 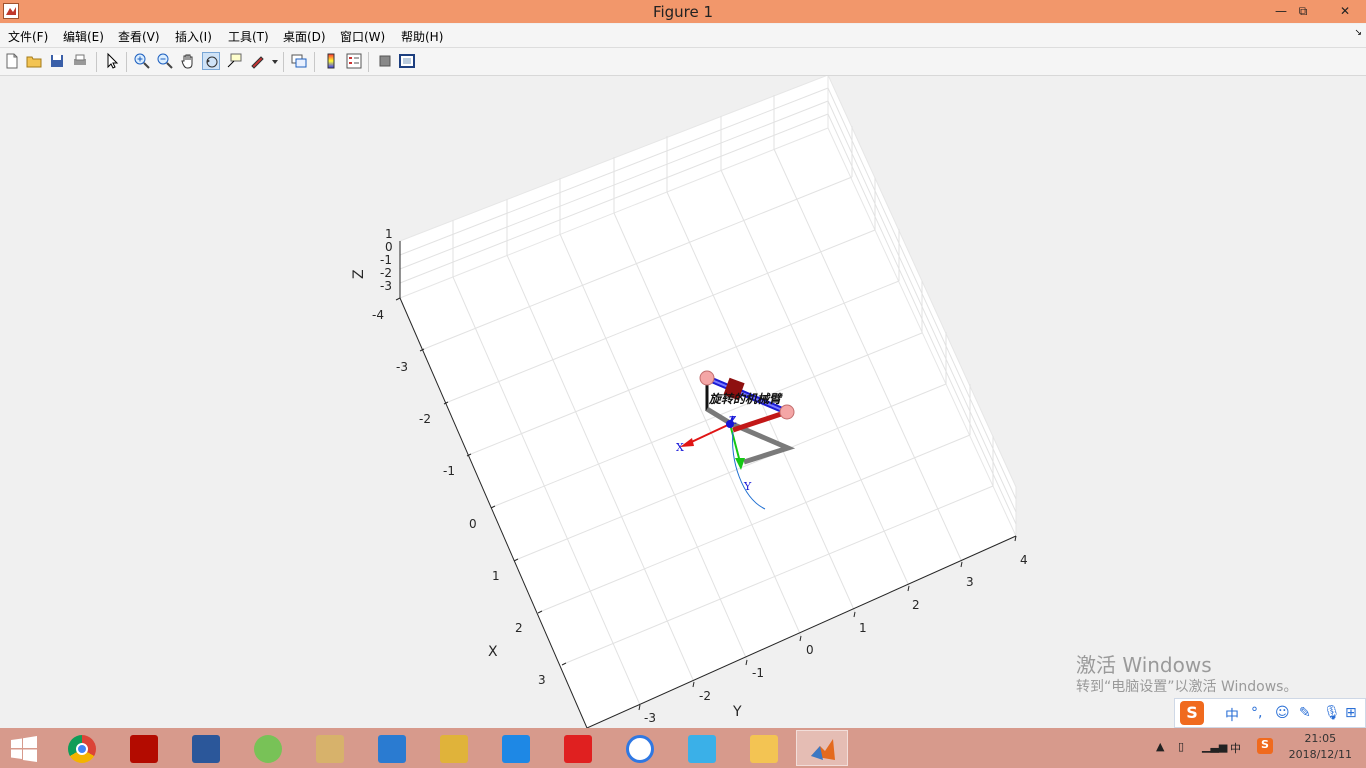 What do you see at coordinates (702, 748) in the screenshot?
I see `network-icon` at bounding box center [702, 748].